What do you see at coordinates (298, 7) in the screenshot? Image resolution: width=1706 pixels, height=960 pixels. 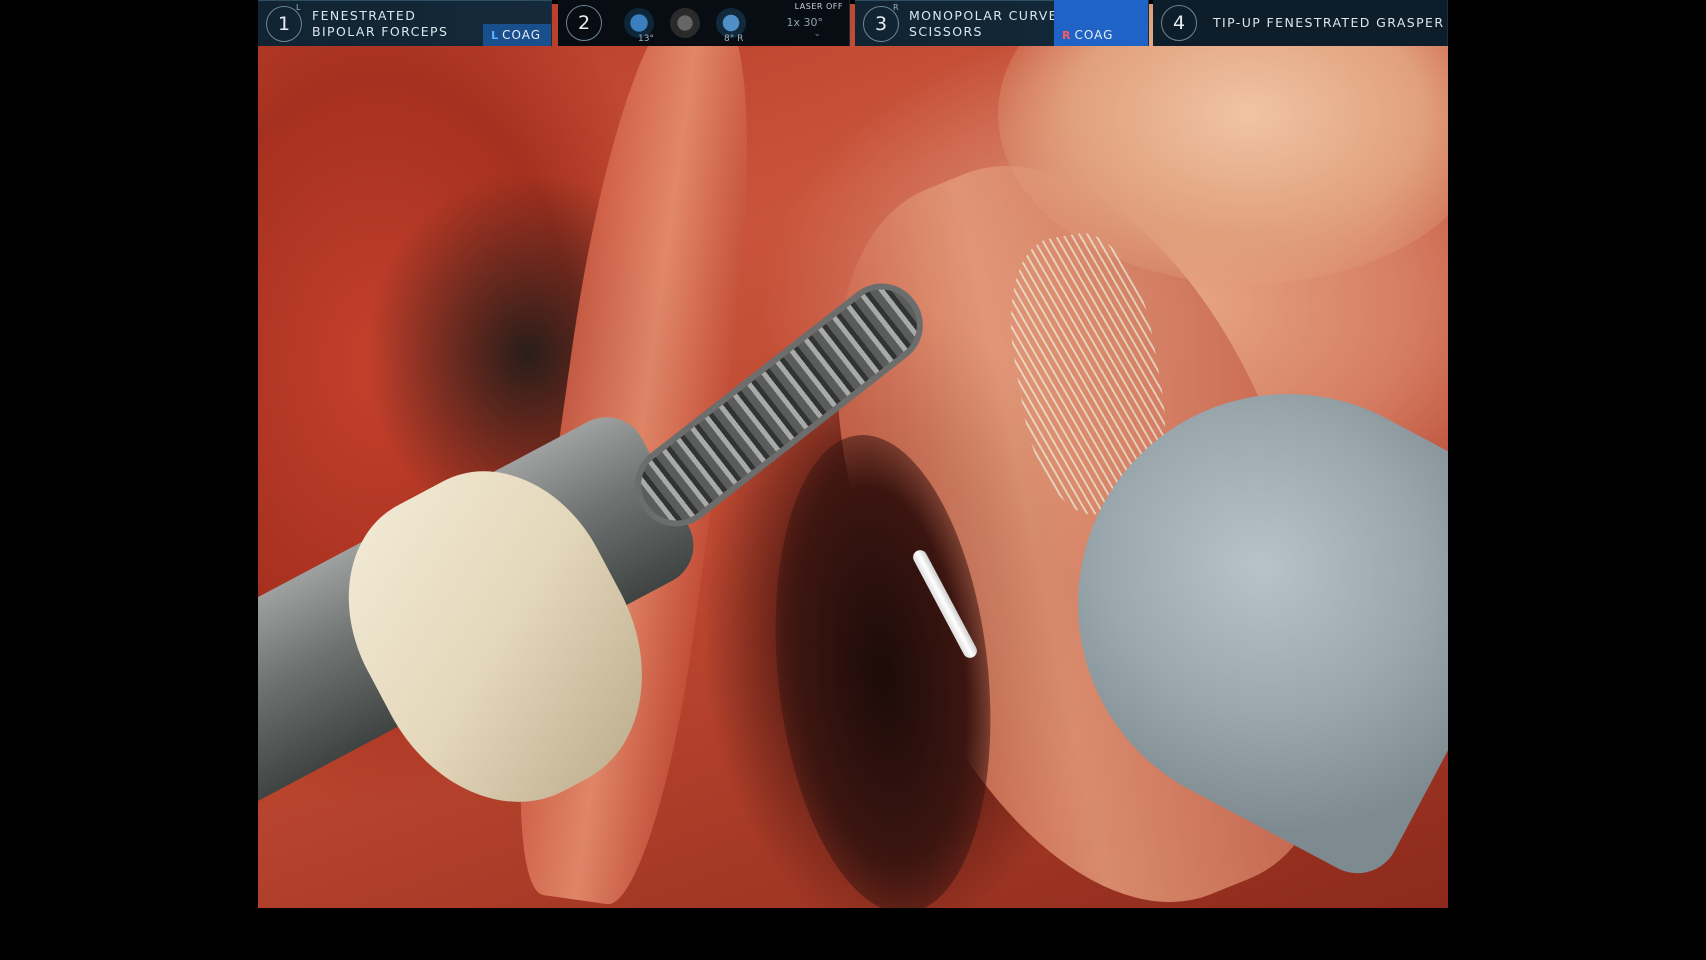 I see `arm-1-side: L` at bounding box center [298, 7].